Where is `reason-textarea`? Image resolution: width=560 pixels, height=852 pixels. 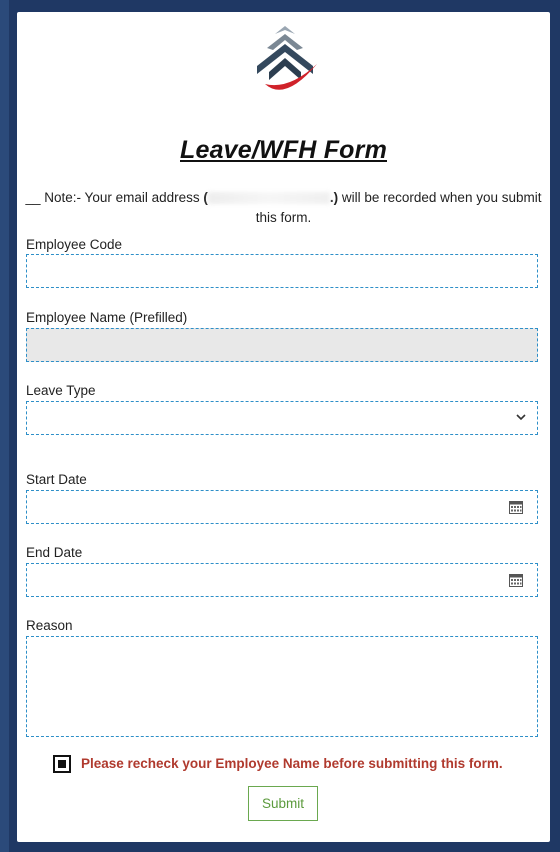 reason-textarea is located at coordinates (282, 686).